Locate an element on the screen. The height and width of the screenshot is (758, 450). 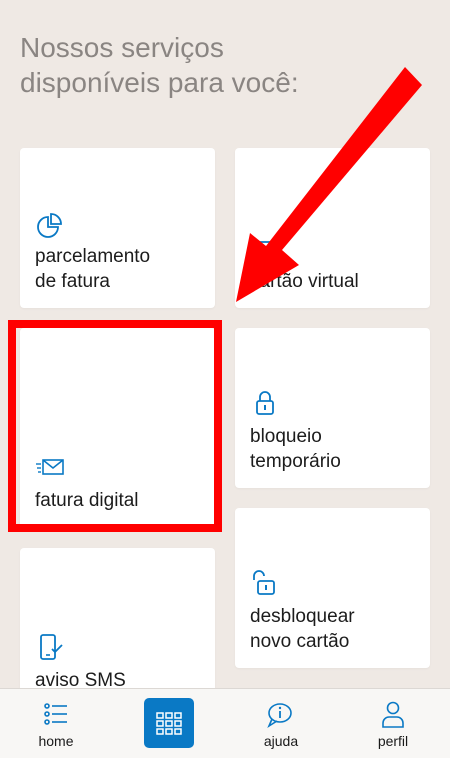
nav-home: home is located at coordinates (56, 723).